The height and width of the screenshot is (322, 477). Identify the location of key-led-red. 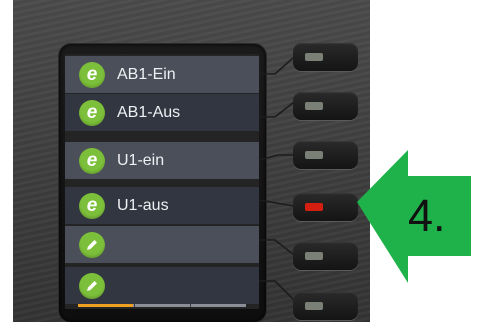
(314, 207).